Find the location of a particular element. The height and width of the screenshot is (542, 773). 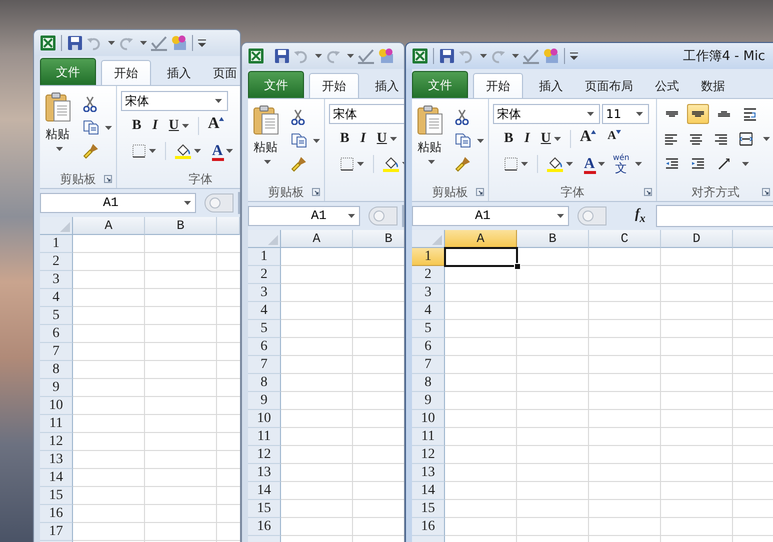

phonetic-guide-button: wén 文 is located at coordinates (621, 164).